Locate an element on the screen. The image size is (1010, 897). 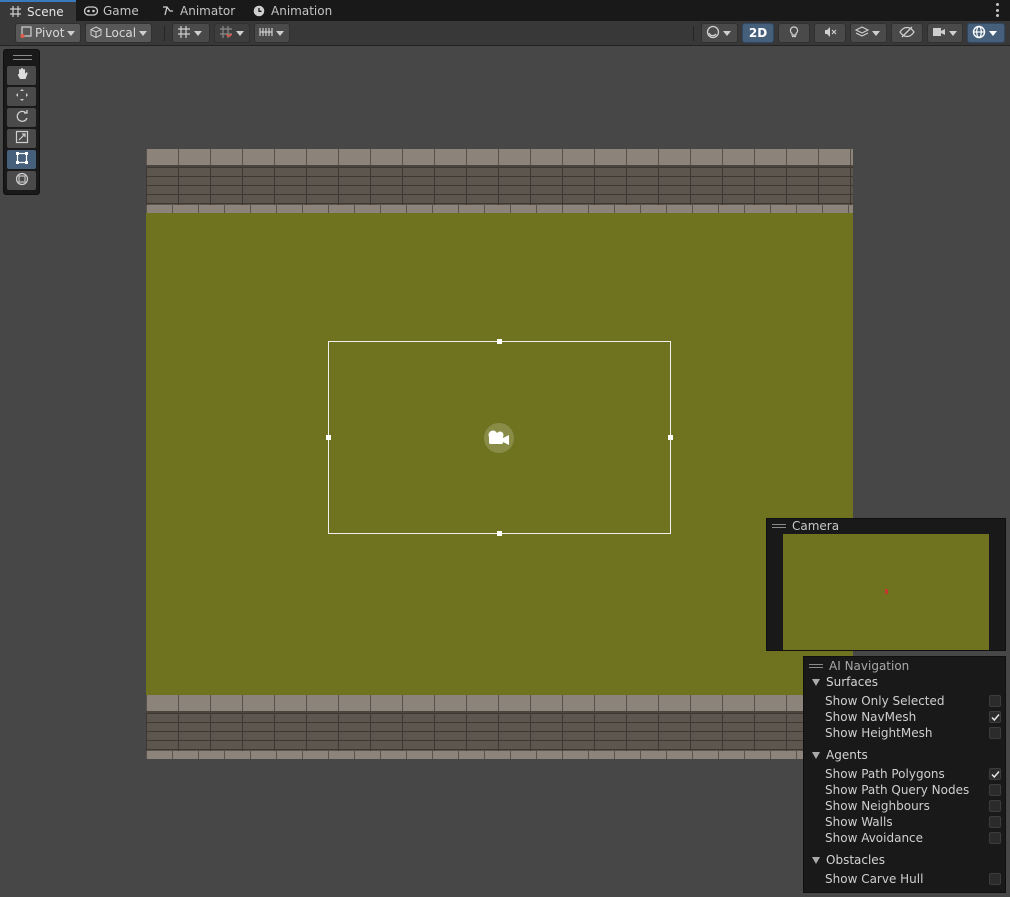
ruler-snap-dropdown is located at coordinates (272, 33).